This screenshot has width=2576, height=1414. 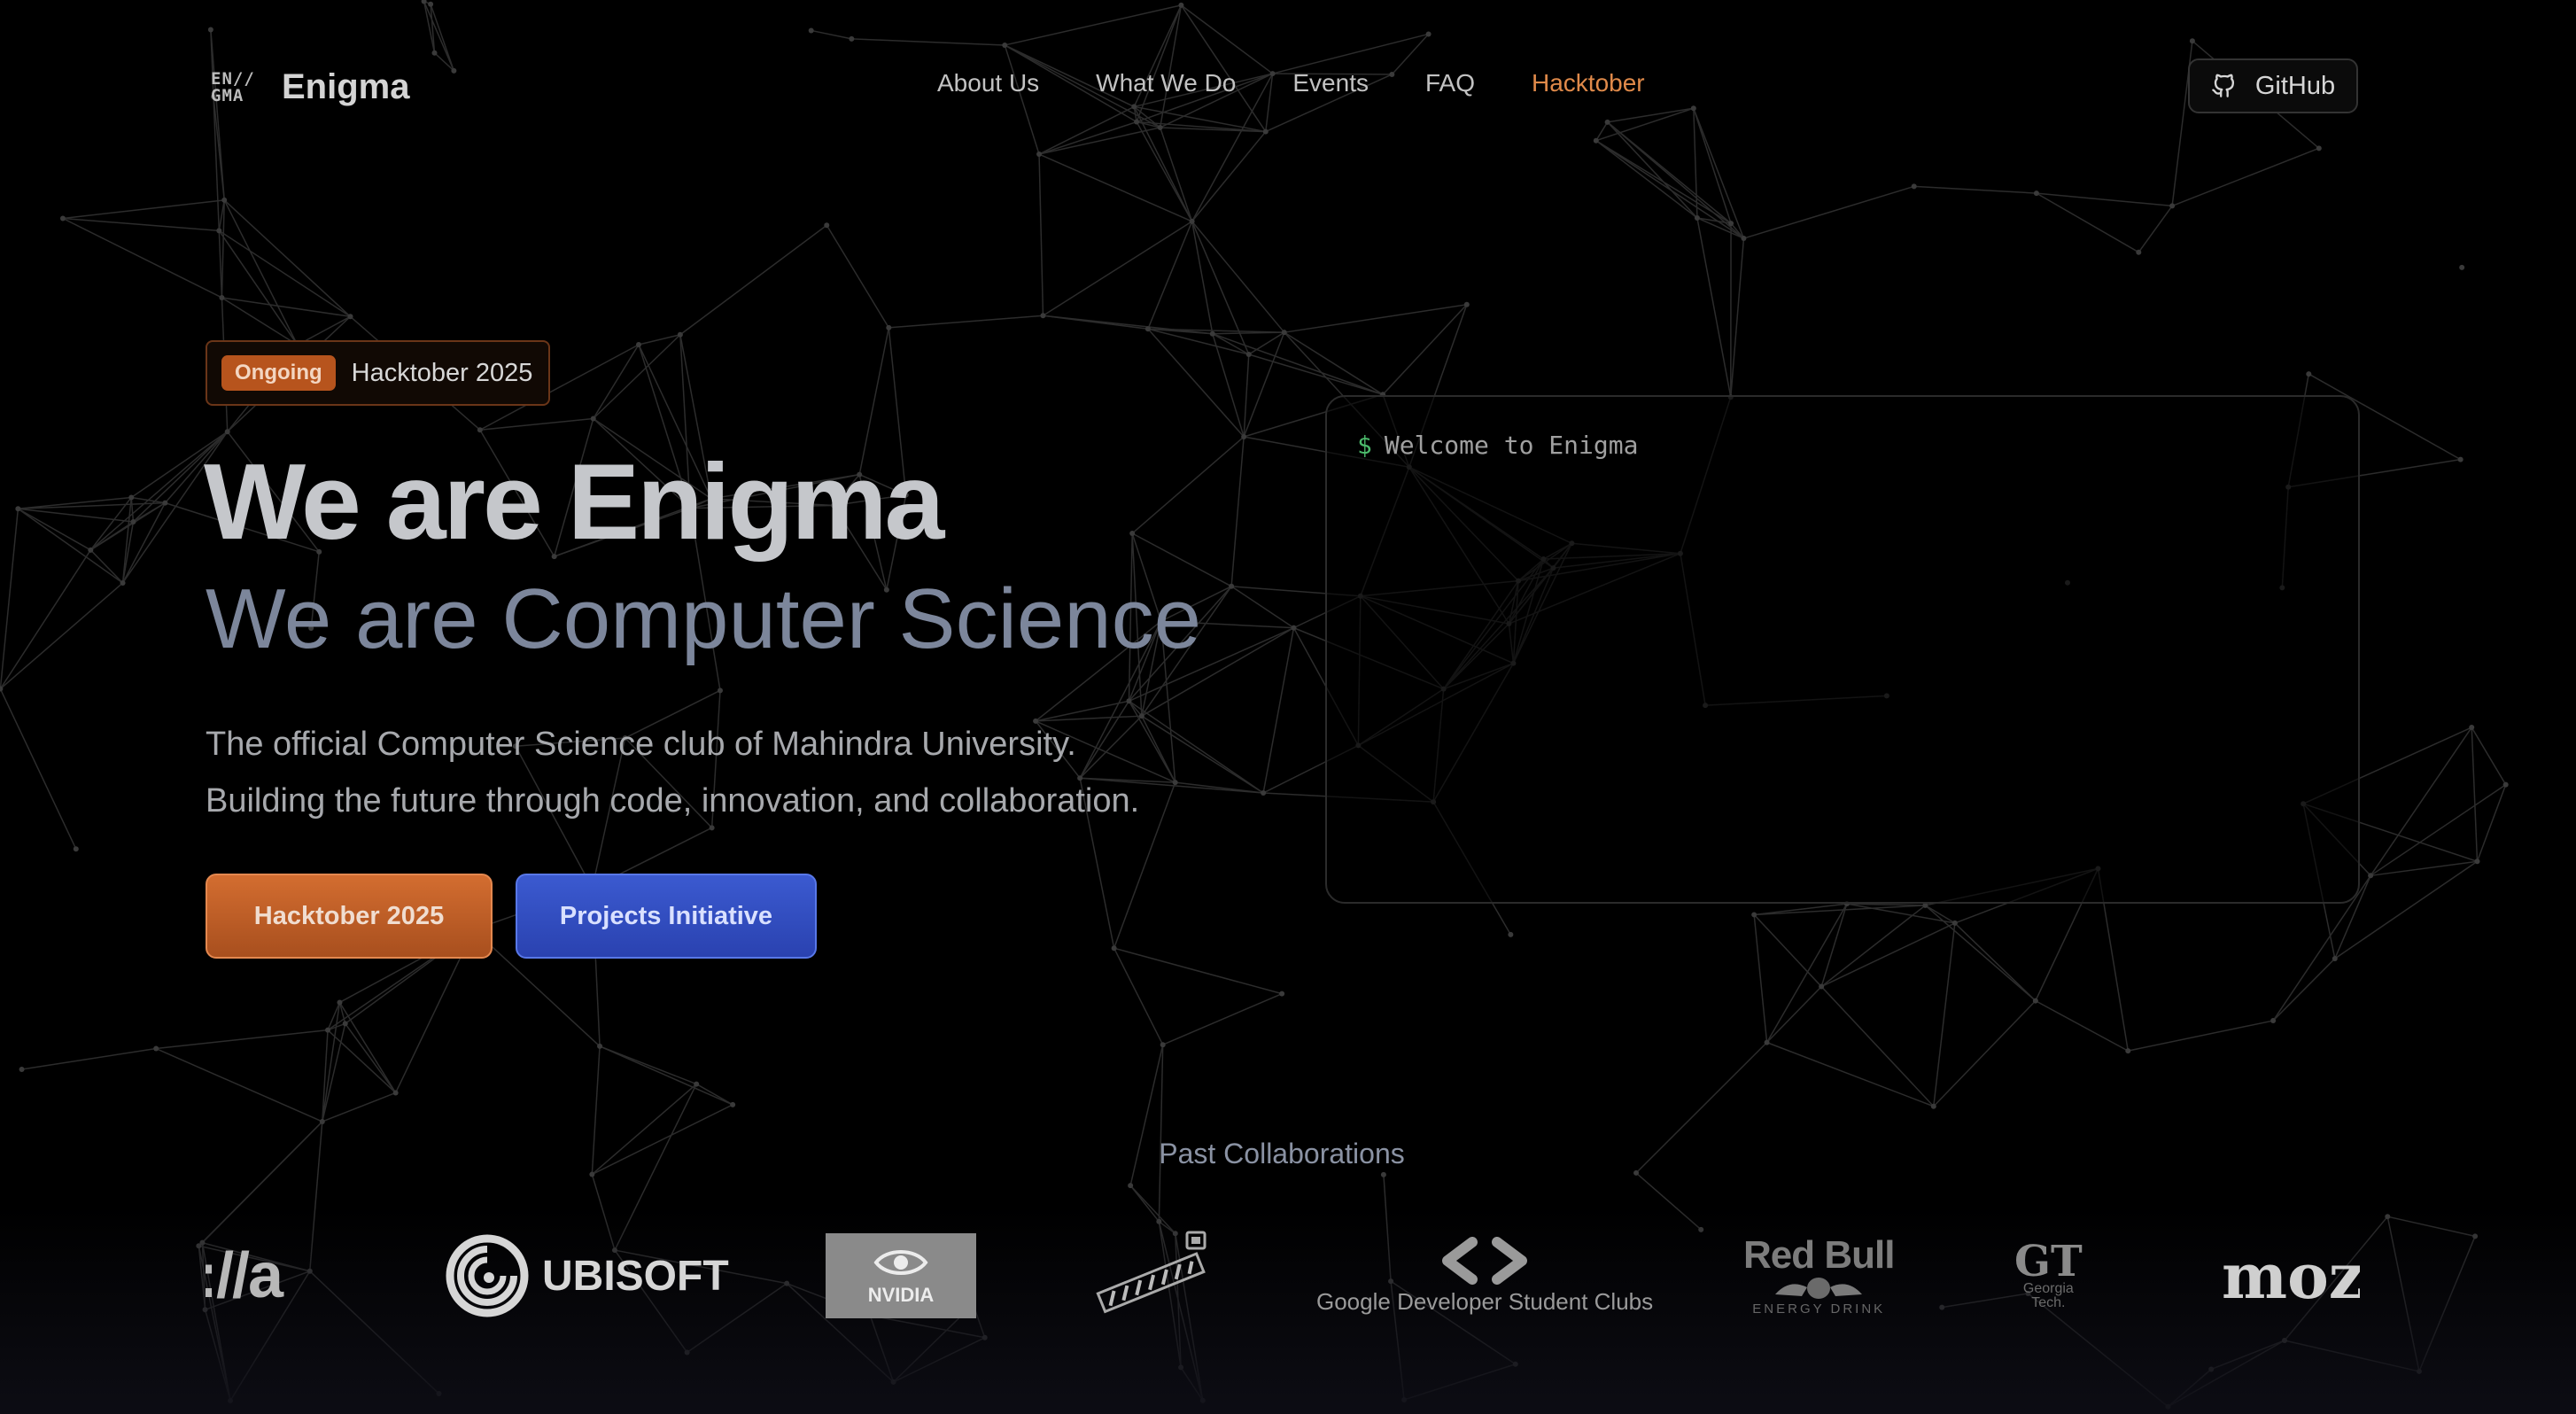 I want to click on nvidia-wordmark: NVIDIA, so click(x=901, y=1295).